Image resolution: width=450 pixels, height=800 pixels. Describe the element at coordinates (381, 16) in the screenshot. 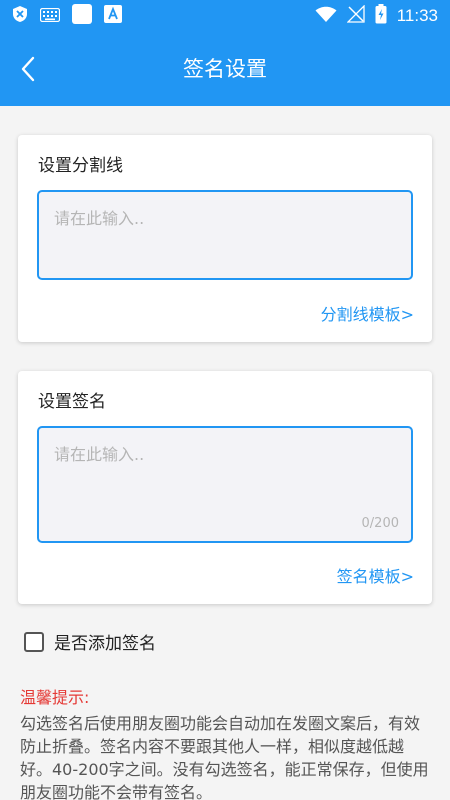

I see `battery-charging-icon` at that location.